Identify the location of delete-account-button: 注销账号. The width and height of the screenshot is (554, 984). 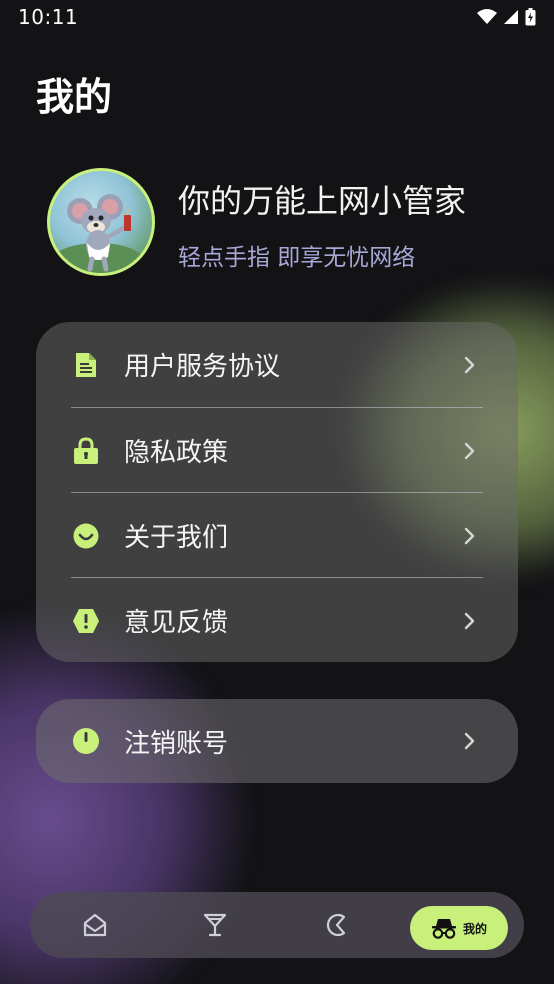
(277, 741).